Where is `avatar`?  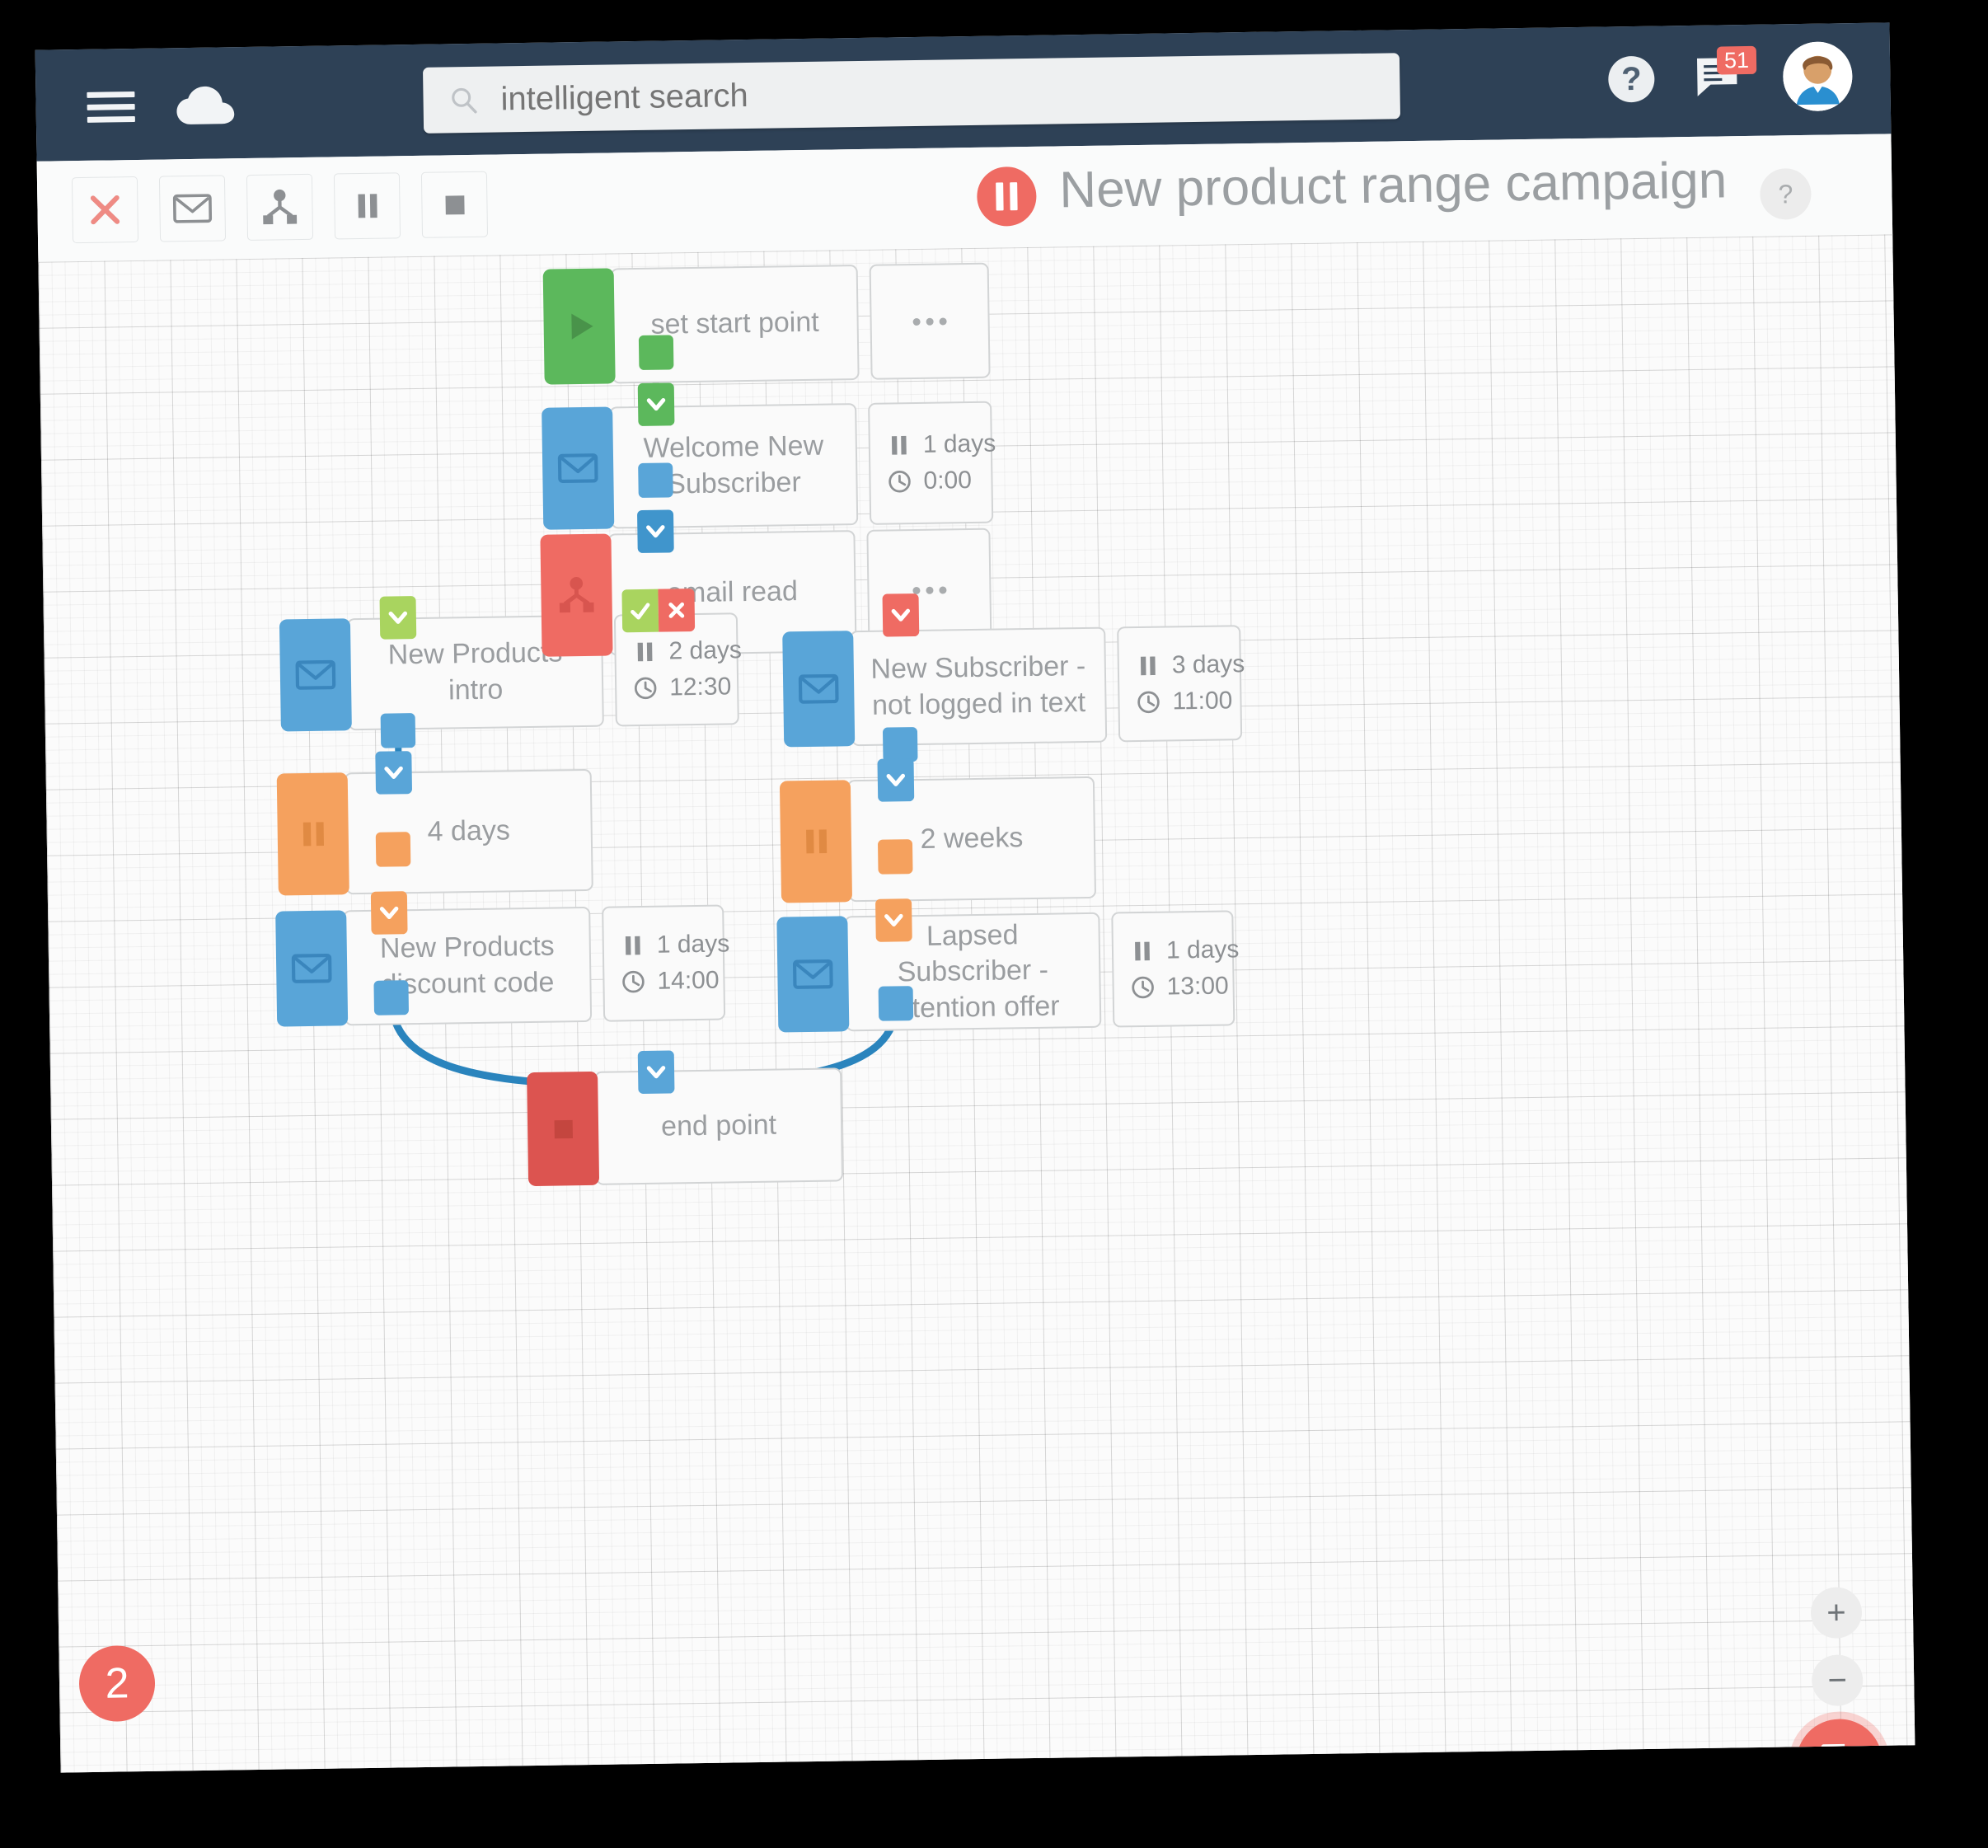
avatar is located at coordinates (1817, 76).